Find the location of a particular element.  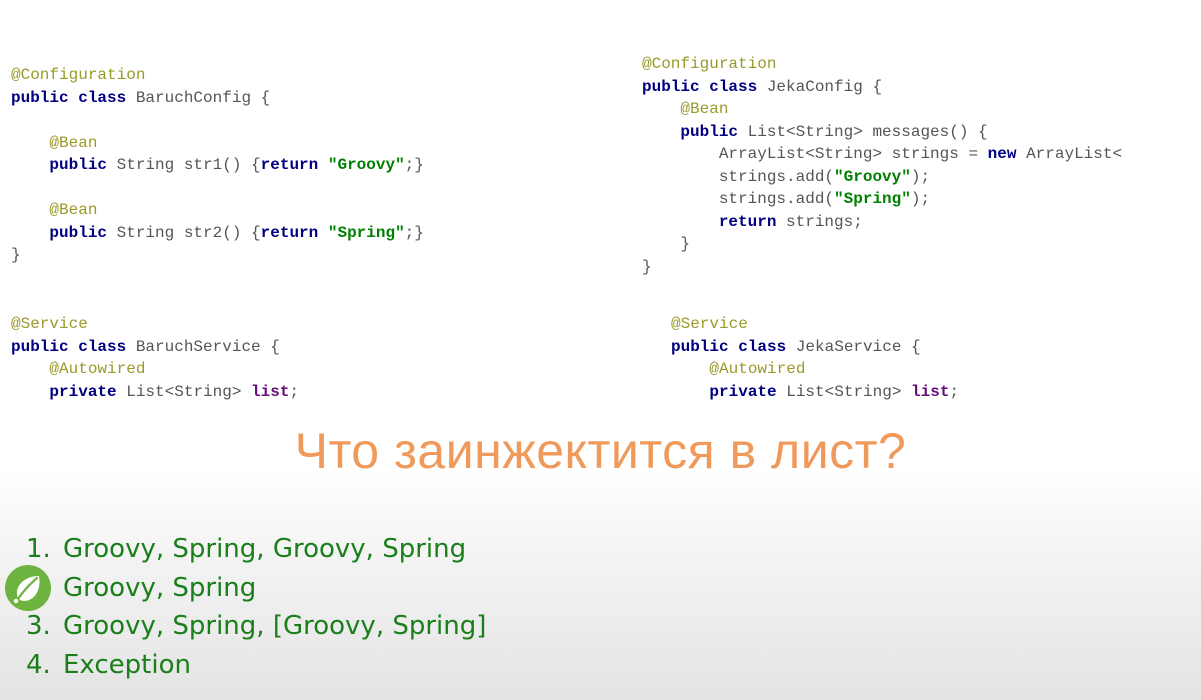

code-line: strings.add("Spring"); is located at coordinates (882, 199).